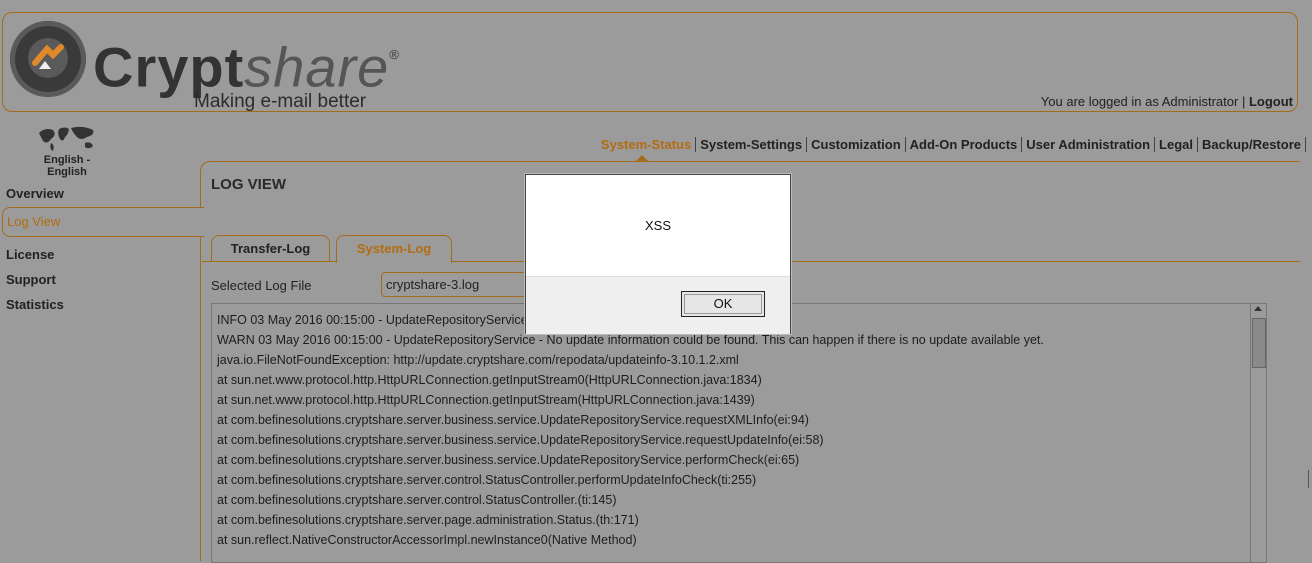 The width and height of the screenshot is (1312, 563). I want to click on nav-add-on-products: Add-On Products, so click(964, 144).